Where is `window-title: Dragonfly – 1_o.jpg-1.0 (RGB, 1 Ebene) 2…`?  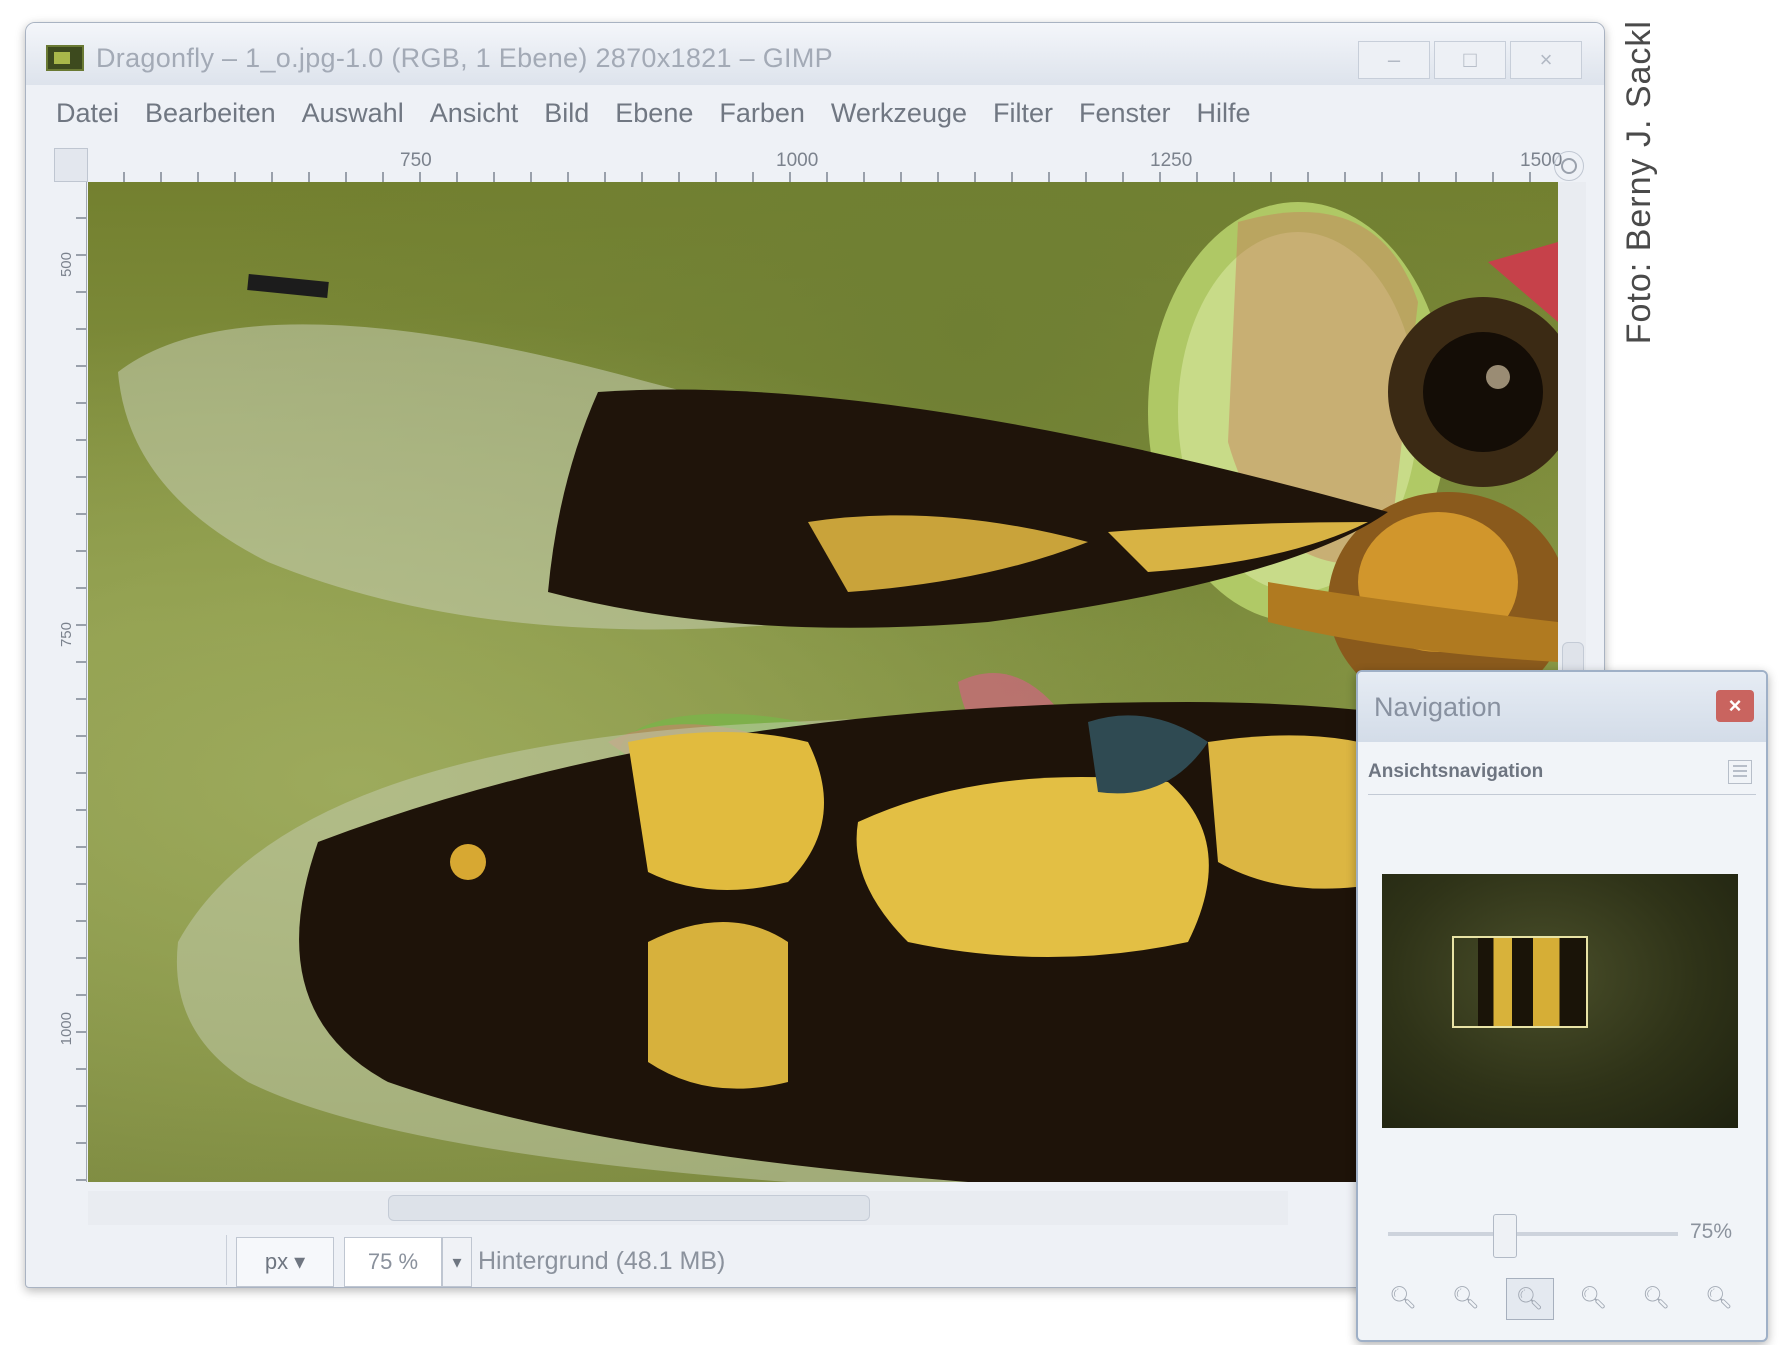
window-title: Dragonfly – 1_o.jpg-1.0 (RGB, 1 Ebene) 2… is located at coordinates (464, 58).